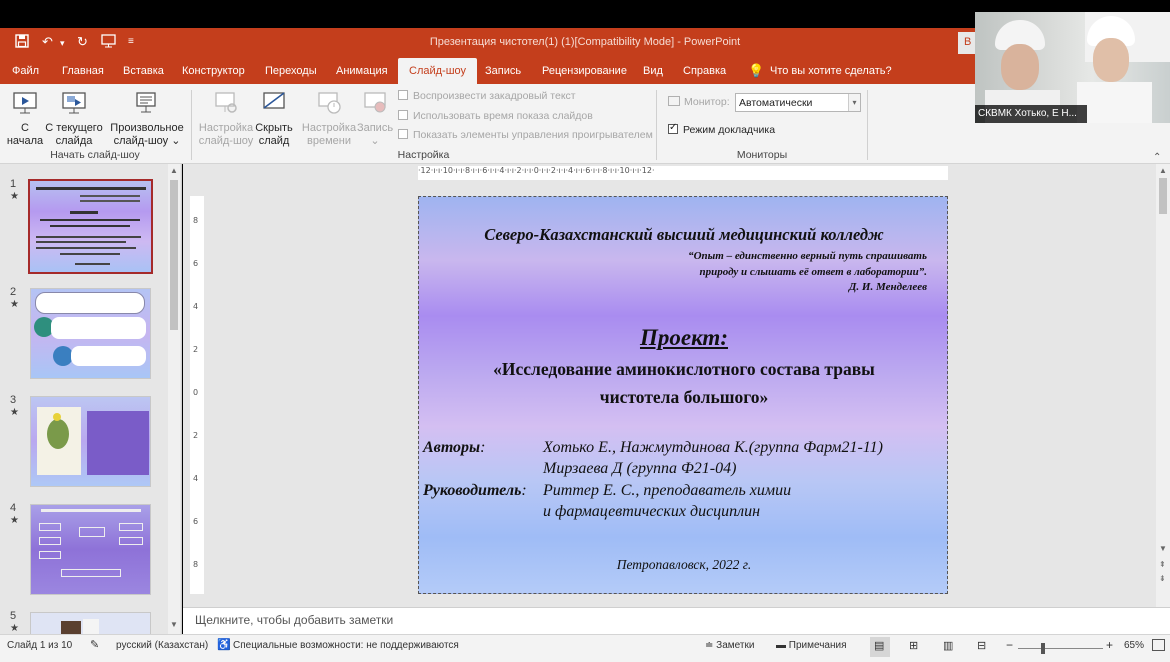 The height and width of the screenshot is (662, 1170). I want to click on record-icon, so click(375, 102).